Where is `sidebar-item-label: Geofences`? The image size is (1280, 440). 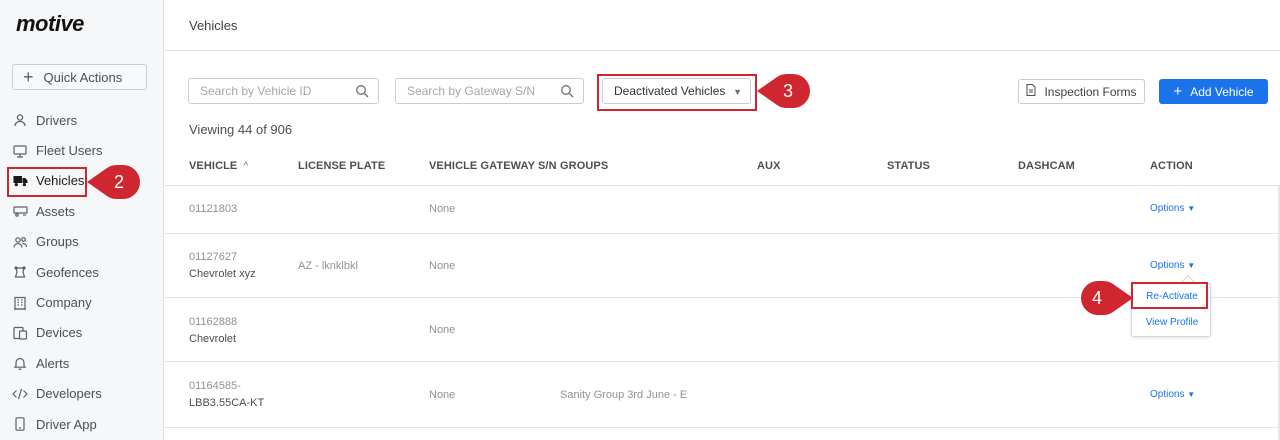 sidebar-item-label: Geofences is located at coordinates (67, 272).